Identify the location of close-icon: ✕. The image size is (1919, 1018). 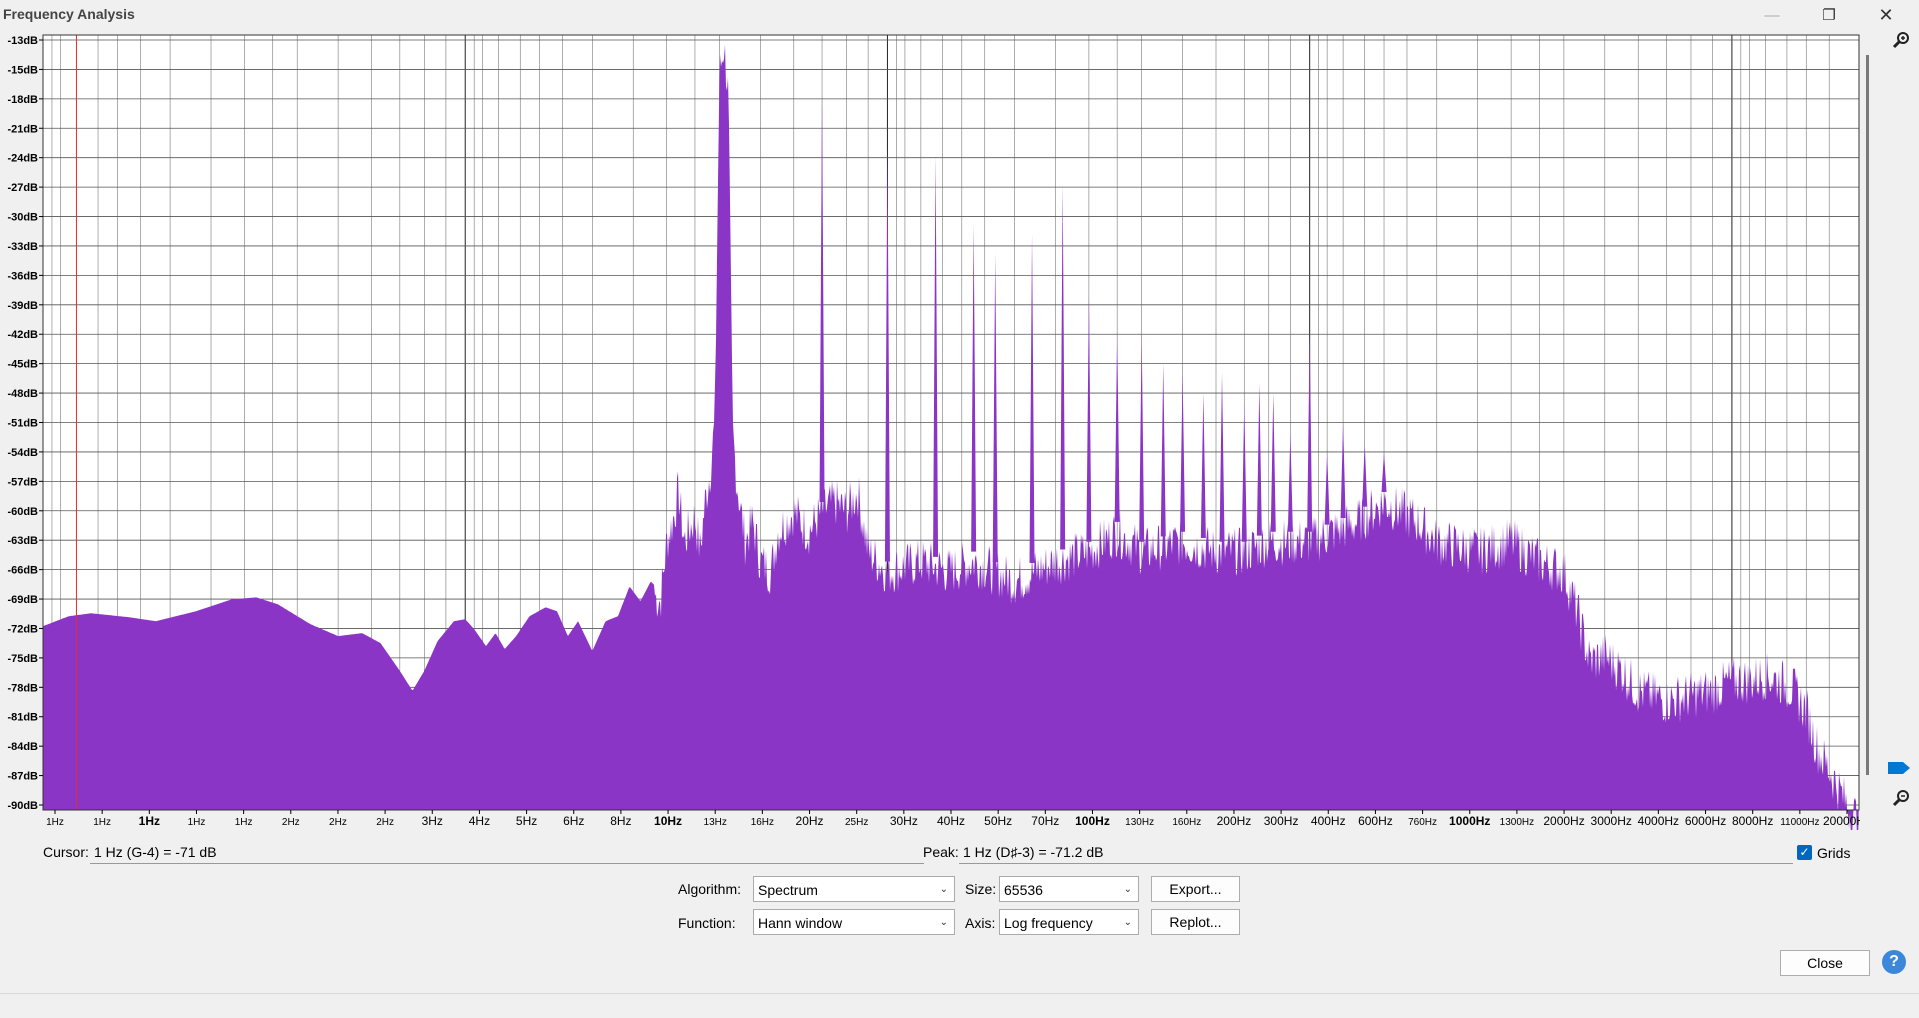
(1886, 14).